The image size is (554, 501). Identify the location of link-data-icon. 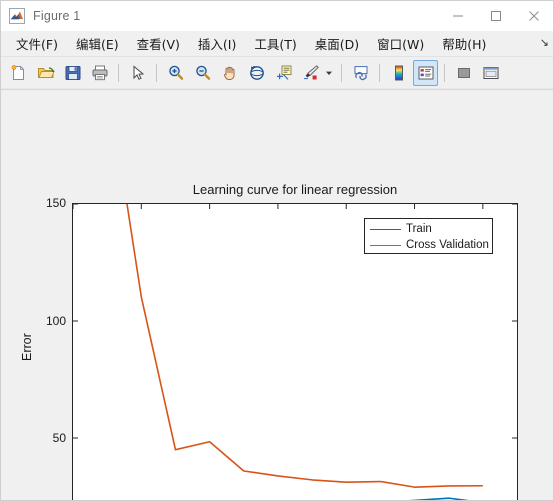
(360, 73).